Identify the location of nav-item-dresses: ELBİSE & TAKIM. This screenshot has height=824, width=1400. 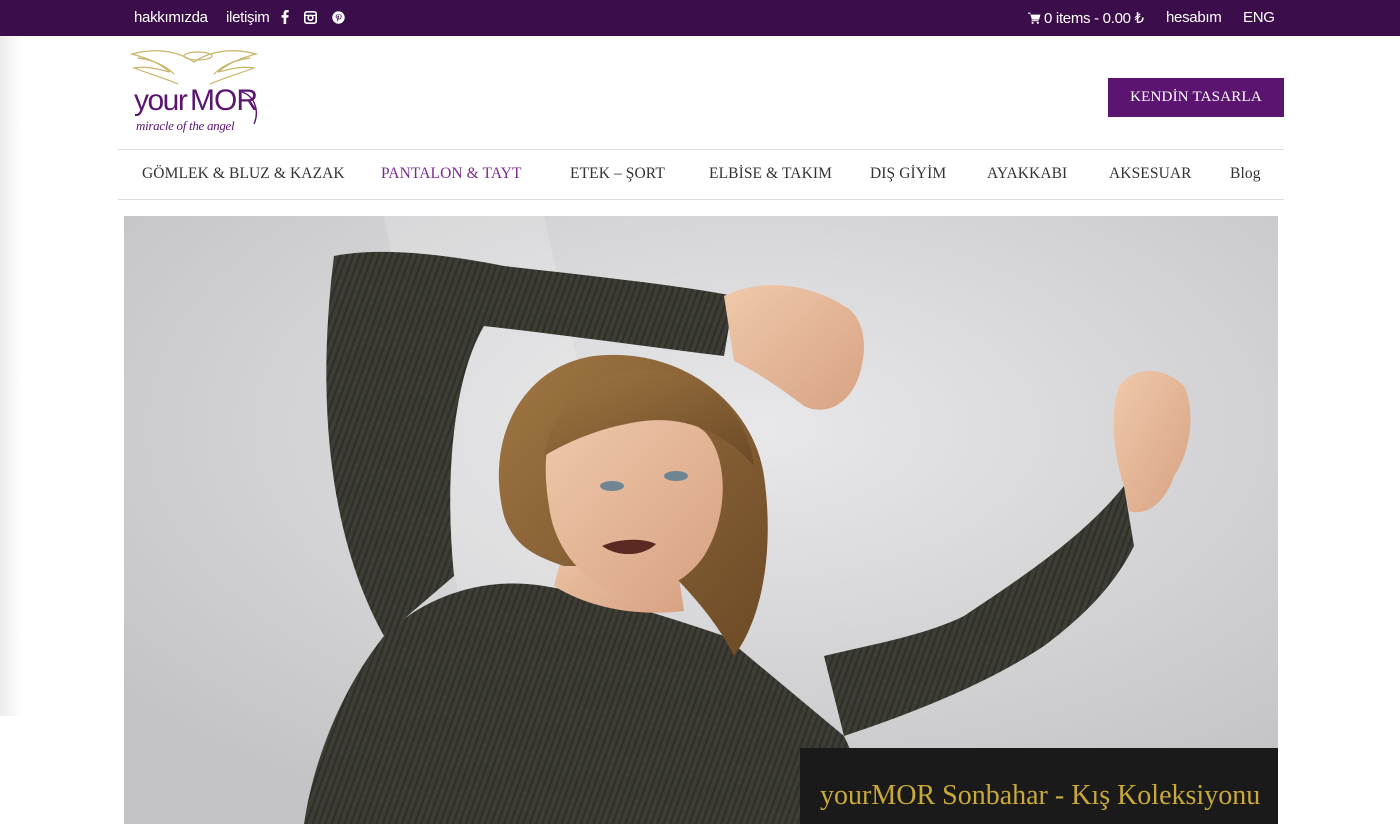
(770, 174).